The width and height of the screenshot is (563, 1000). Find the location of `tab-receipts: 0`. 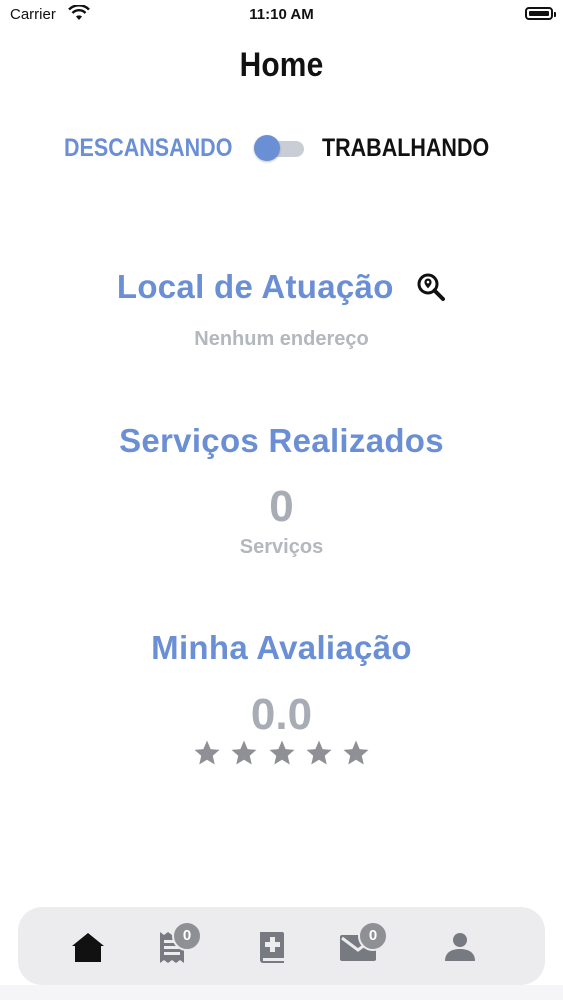

tab-receipts: 0 is located at coordinates (177, 944).